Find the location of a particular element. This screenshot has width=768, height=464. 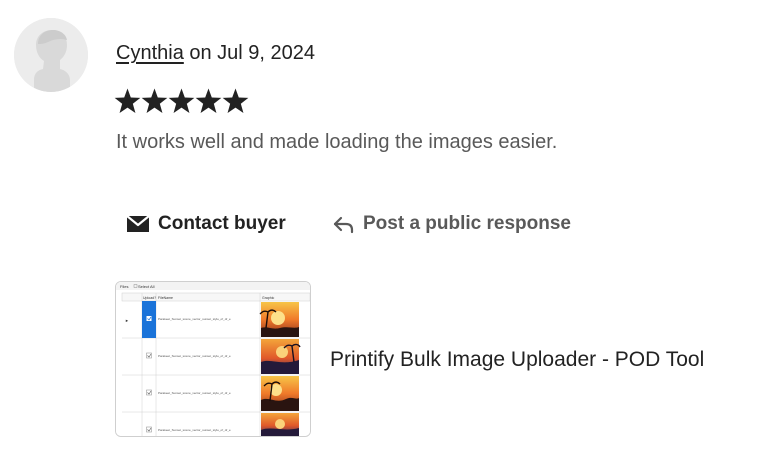

thumb-toolbar-files: Files is located at coordinates (124, 286).